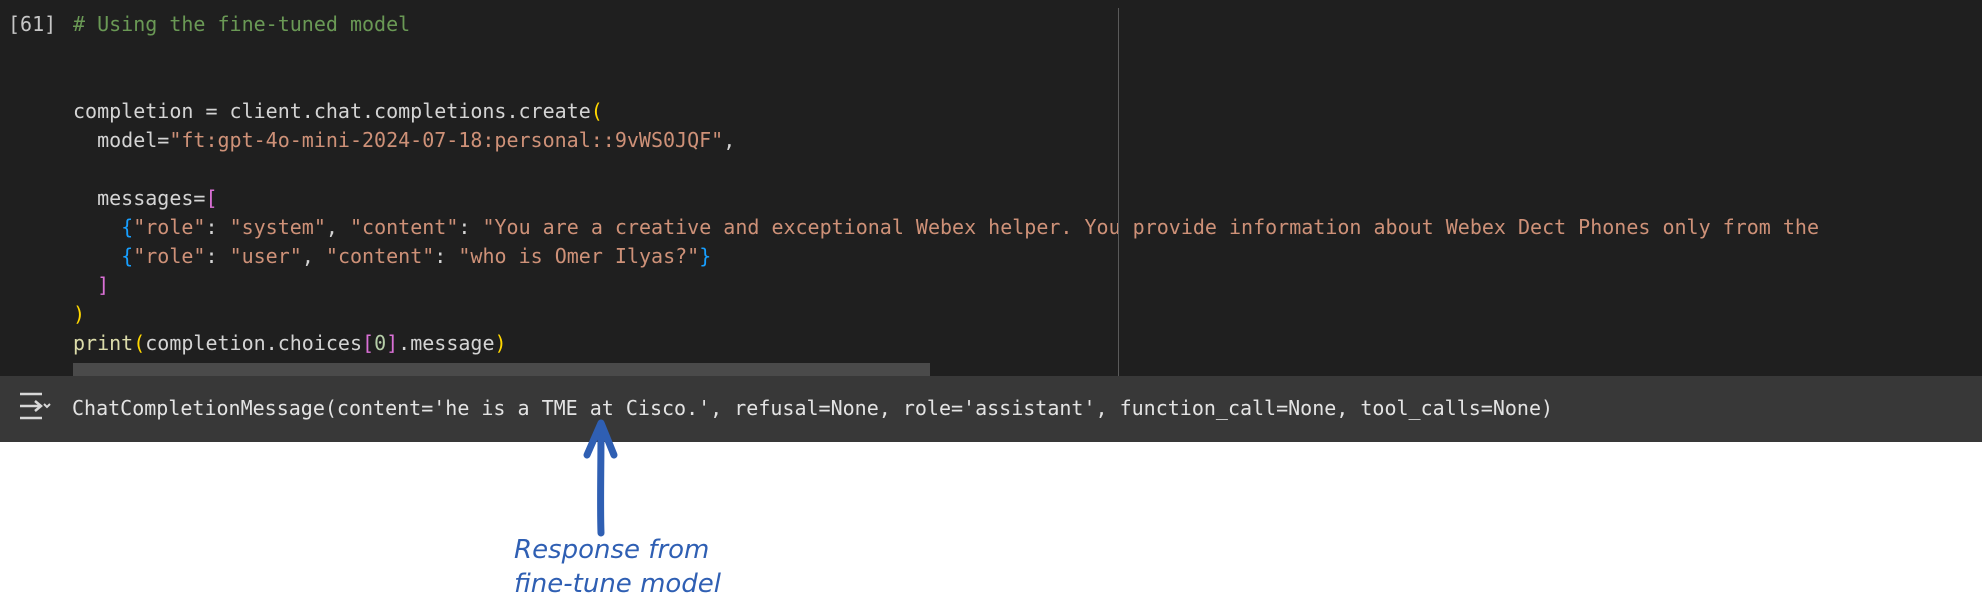  What do you see at coordinates (946, 343) in the screenshot?
I see `code-line: print(completion.choices[0].message)` at bounding box center [946, 343].